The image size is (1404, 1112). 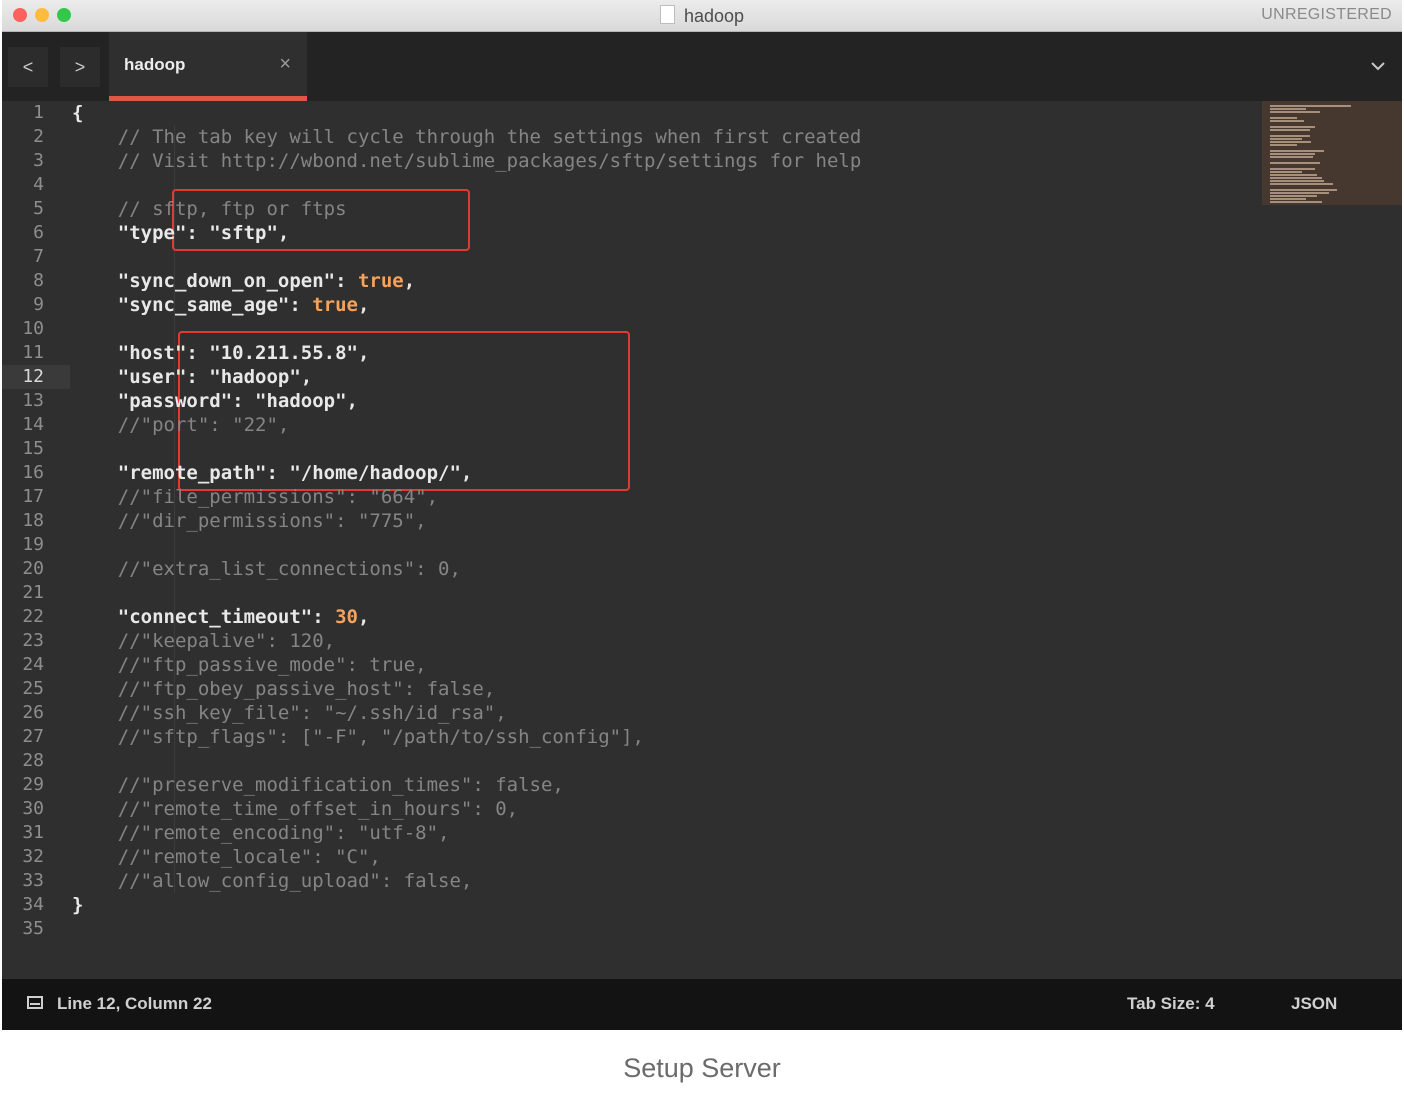 What do you see at coordinates (38, 136) in the screenshot?
I see `line-number: 2` at bounding box center [38, 136].